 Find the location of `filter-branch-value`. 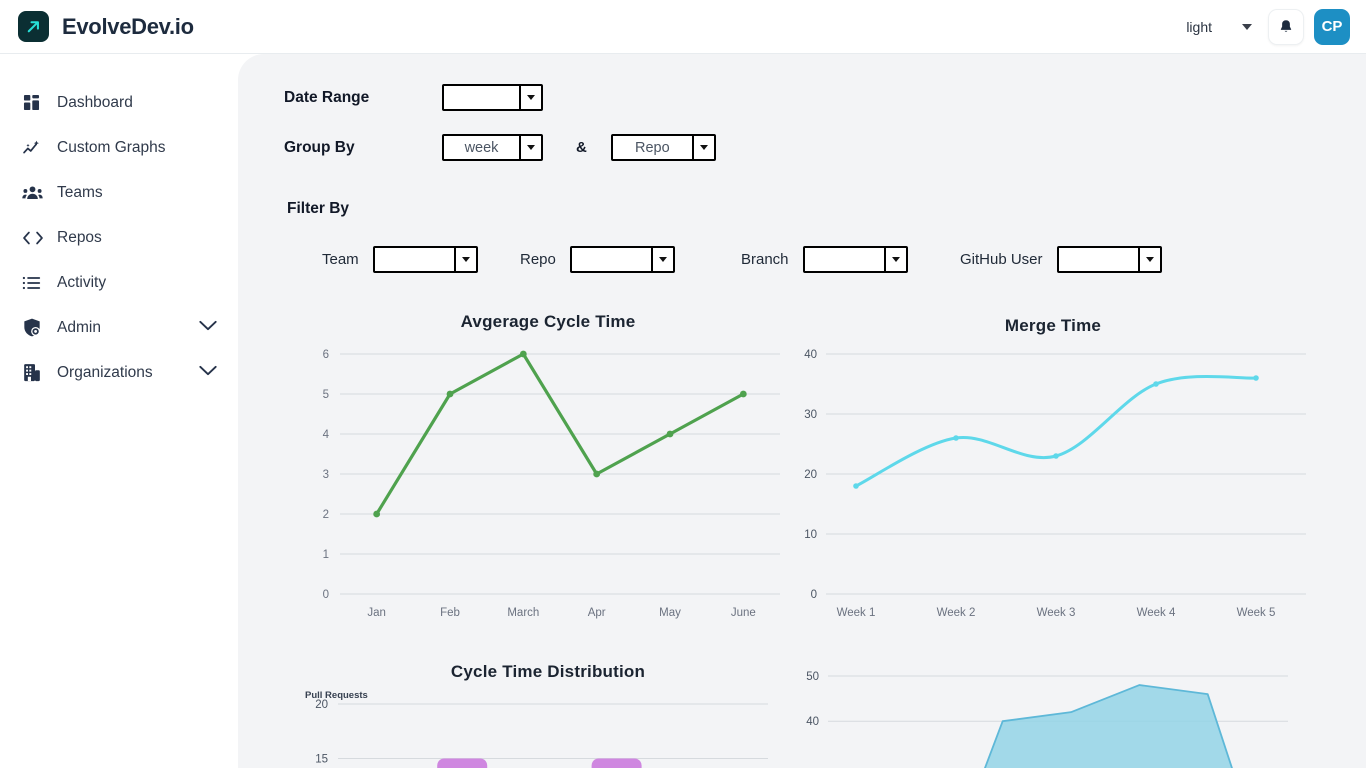

filter-branch-value is located at coordinates (844, 259).